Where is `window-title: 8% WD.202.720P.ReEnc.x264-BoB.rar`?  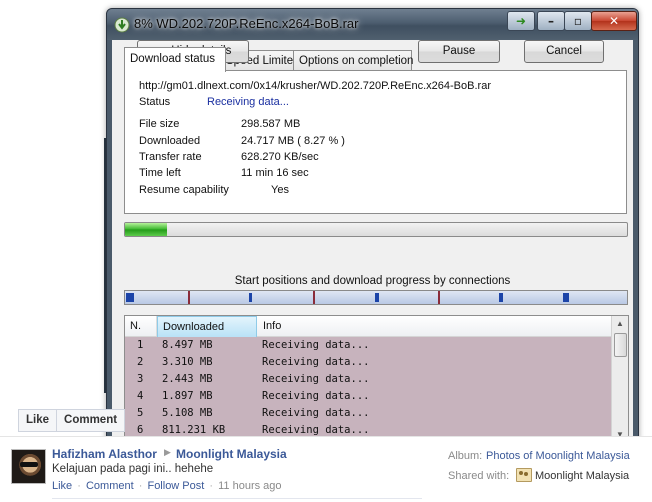
window-title: 8% WD.202.720P.ReEnc.x264-BoB.rar is located at coordinates (246, 23).